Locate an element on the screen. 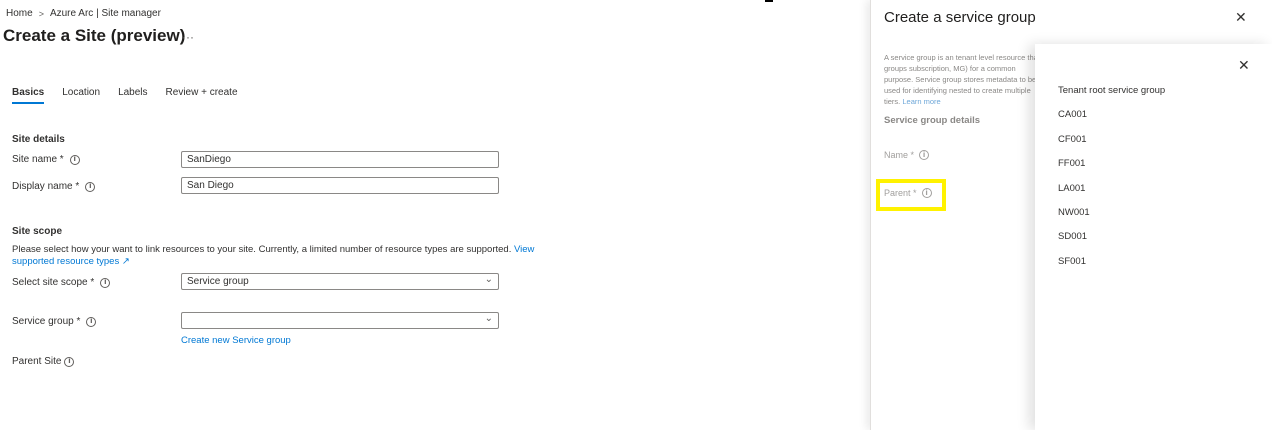 The image size is (1272, 430). list-item: LA001 is located at coordinates (1111, 195).